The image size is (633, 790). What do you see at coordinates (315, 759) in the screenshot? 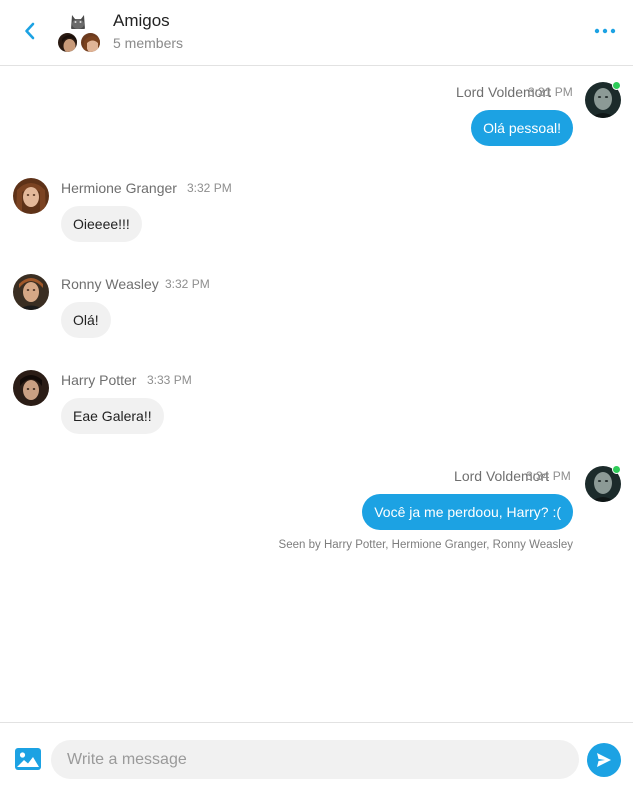
I see `message-input` at bounding box center [315, 759].